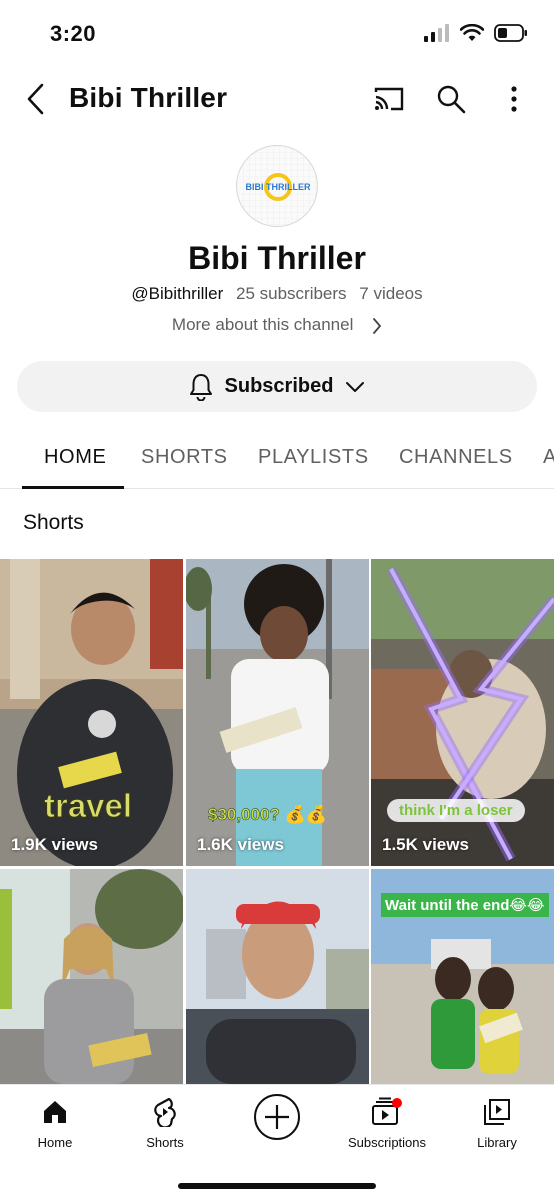  I want to click on more-about-label: More about this channel, so click(262, 324).